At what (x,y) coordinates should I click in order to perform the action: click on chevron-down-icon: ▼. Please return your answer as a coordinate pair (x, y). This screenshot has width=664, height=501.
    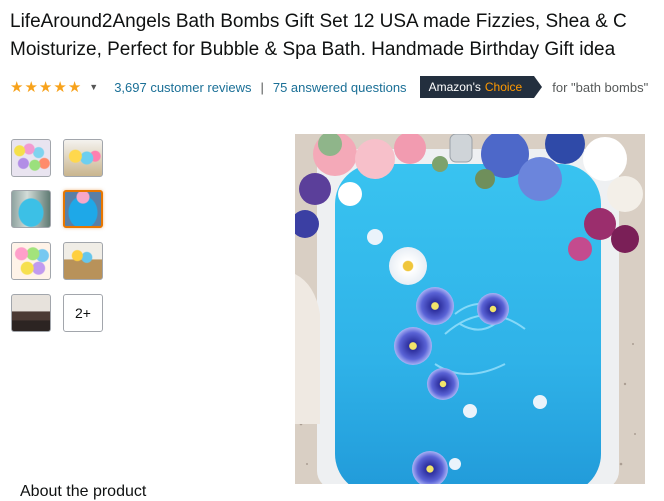
    Looking at the image, I should click on (93, 87).